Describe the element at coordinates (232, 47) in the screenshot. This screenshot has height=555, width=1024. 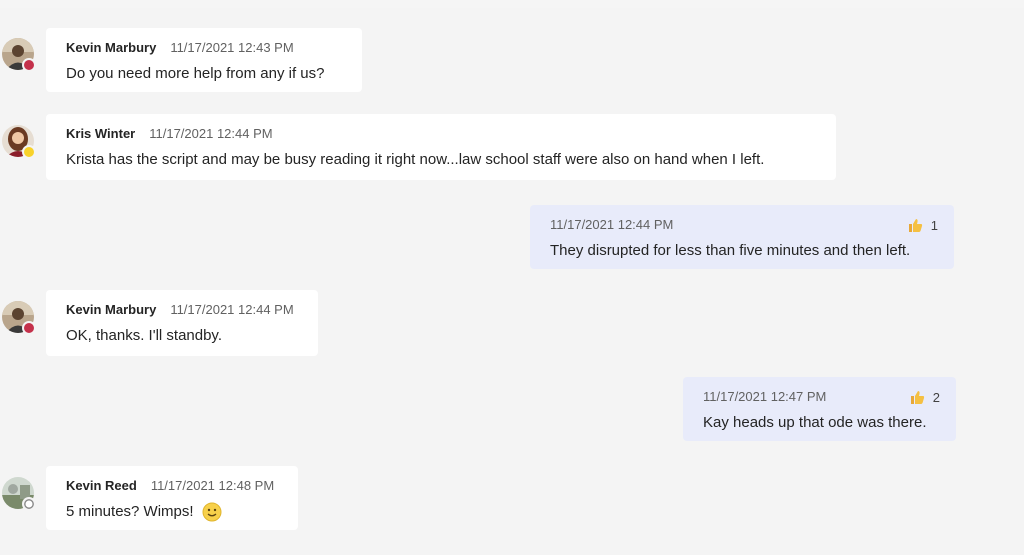
I see `timestamp: 11/17/2021 12:43 PM` at that location.